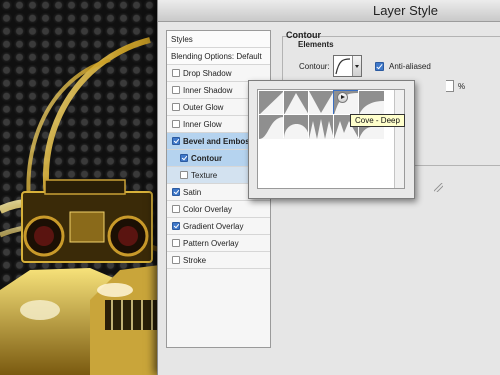  I want to click on inner-glow-checkbox, so click(176, 124).